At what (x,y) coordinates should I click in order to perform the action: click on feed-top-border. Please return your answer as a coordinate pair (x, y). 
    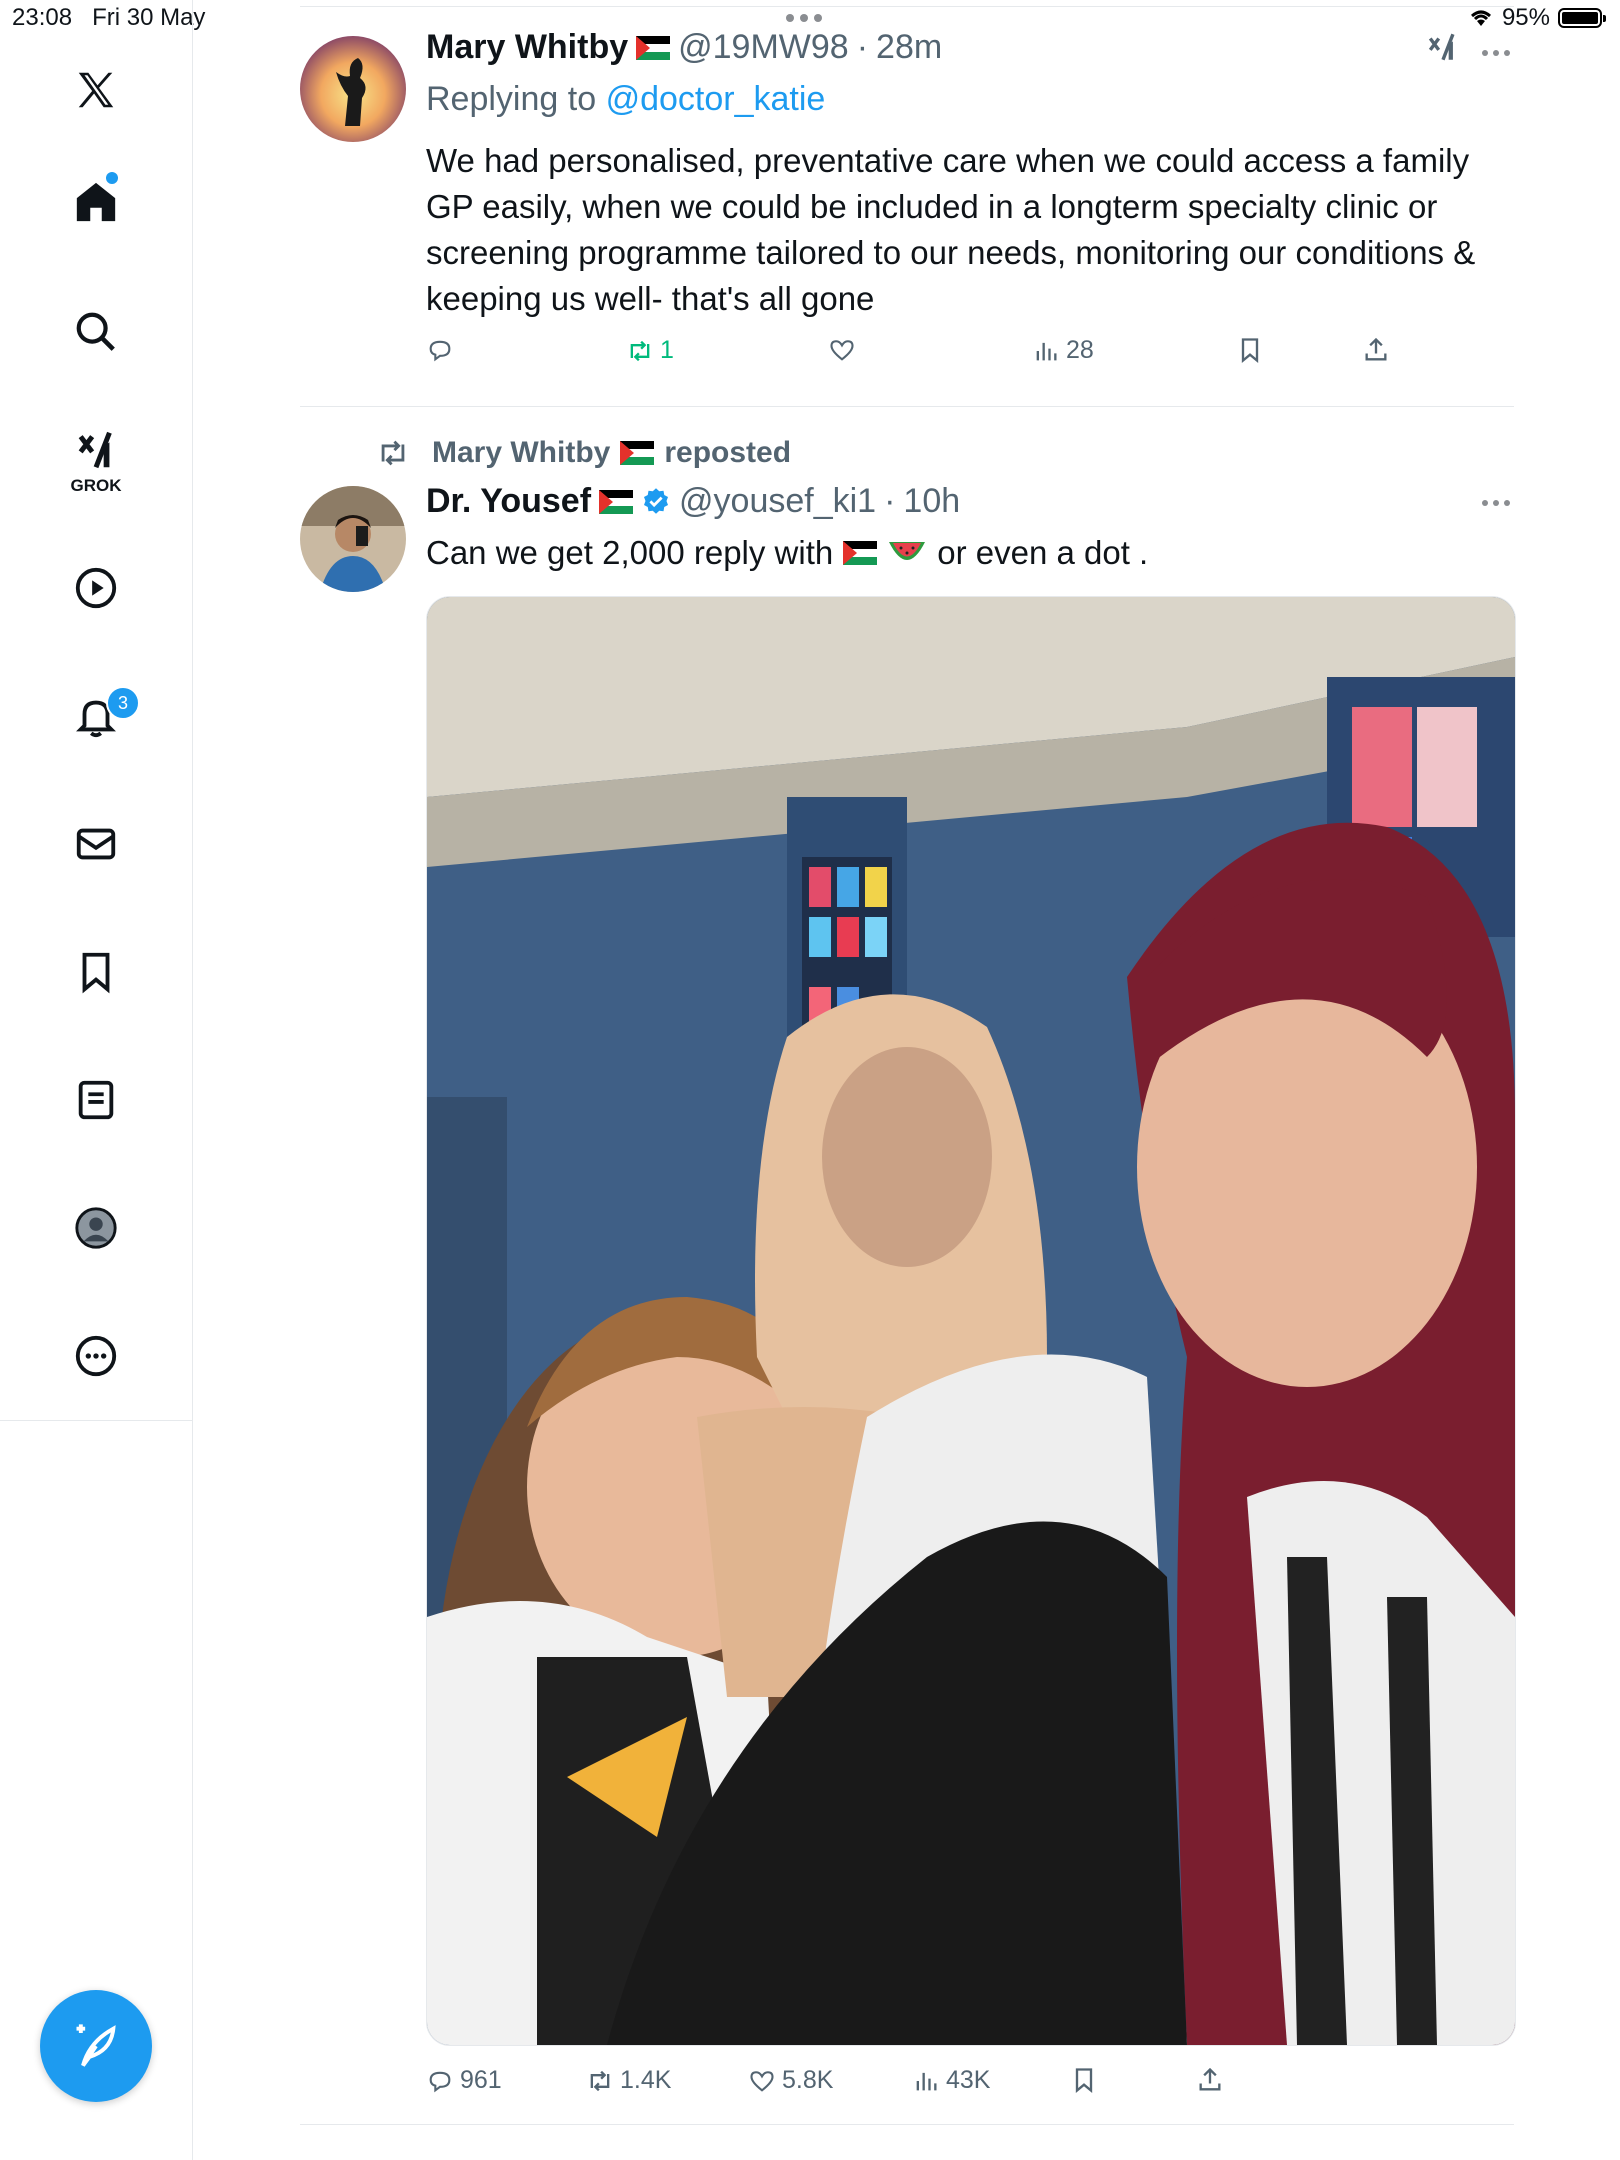
    Looking at the image, I should click on (907, 6).